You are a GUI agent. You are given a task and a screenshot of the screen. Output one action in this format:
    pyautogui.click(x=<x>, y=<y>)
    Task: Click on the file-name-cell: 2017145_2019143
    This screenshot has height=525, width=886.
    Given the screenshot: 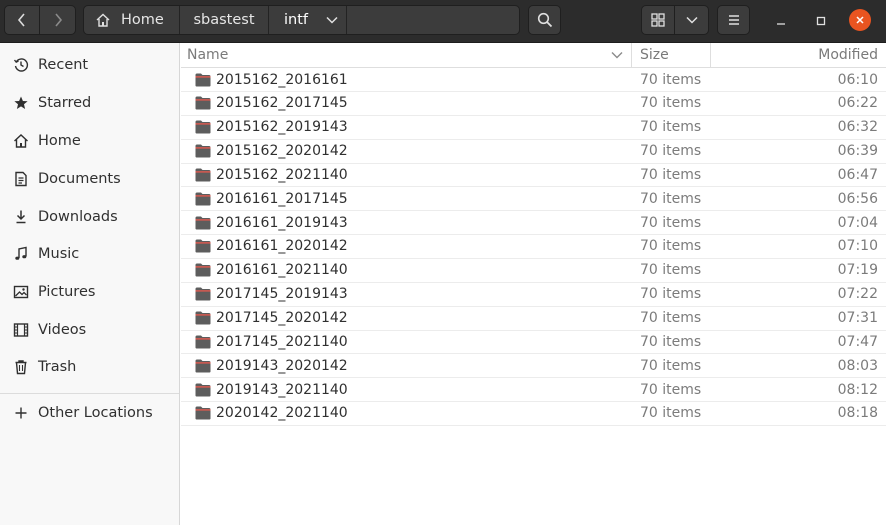 What is the action you would take?
    pyautogui.click(x=271, y=294)
    